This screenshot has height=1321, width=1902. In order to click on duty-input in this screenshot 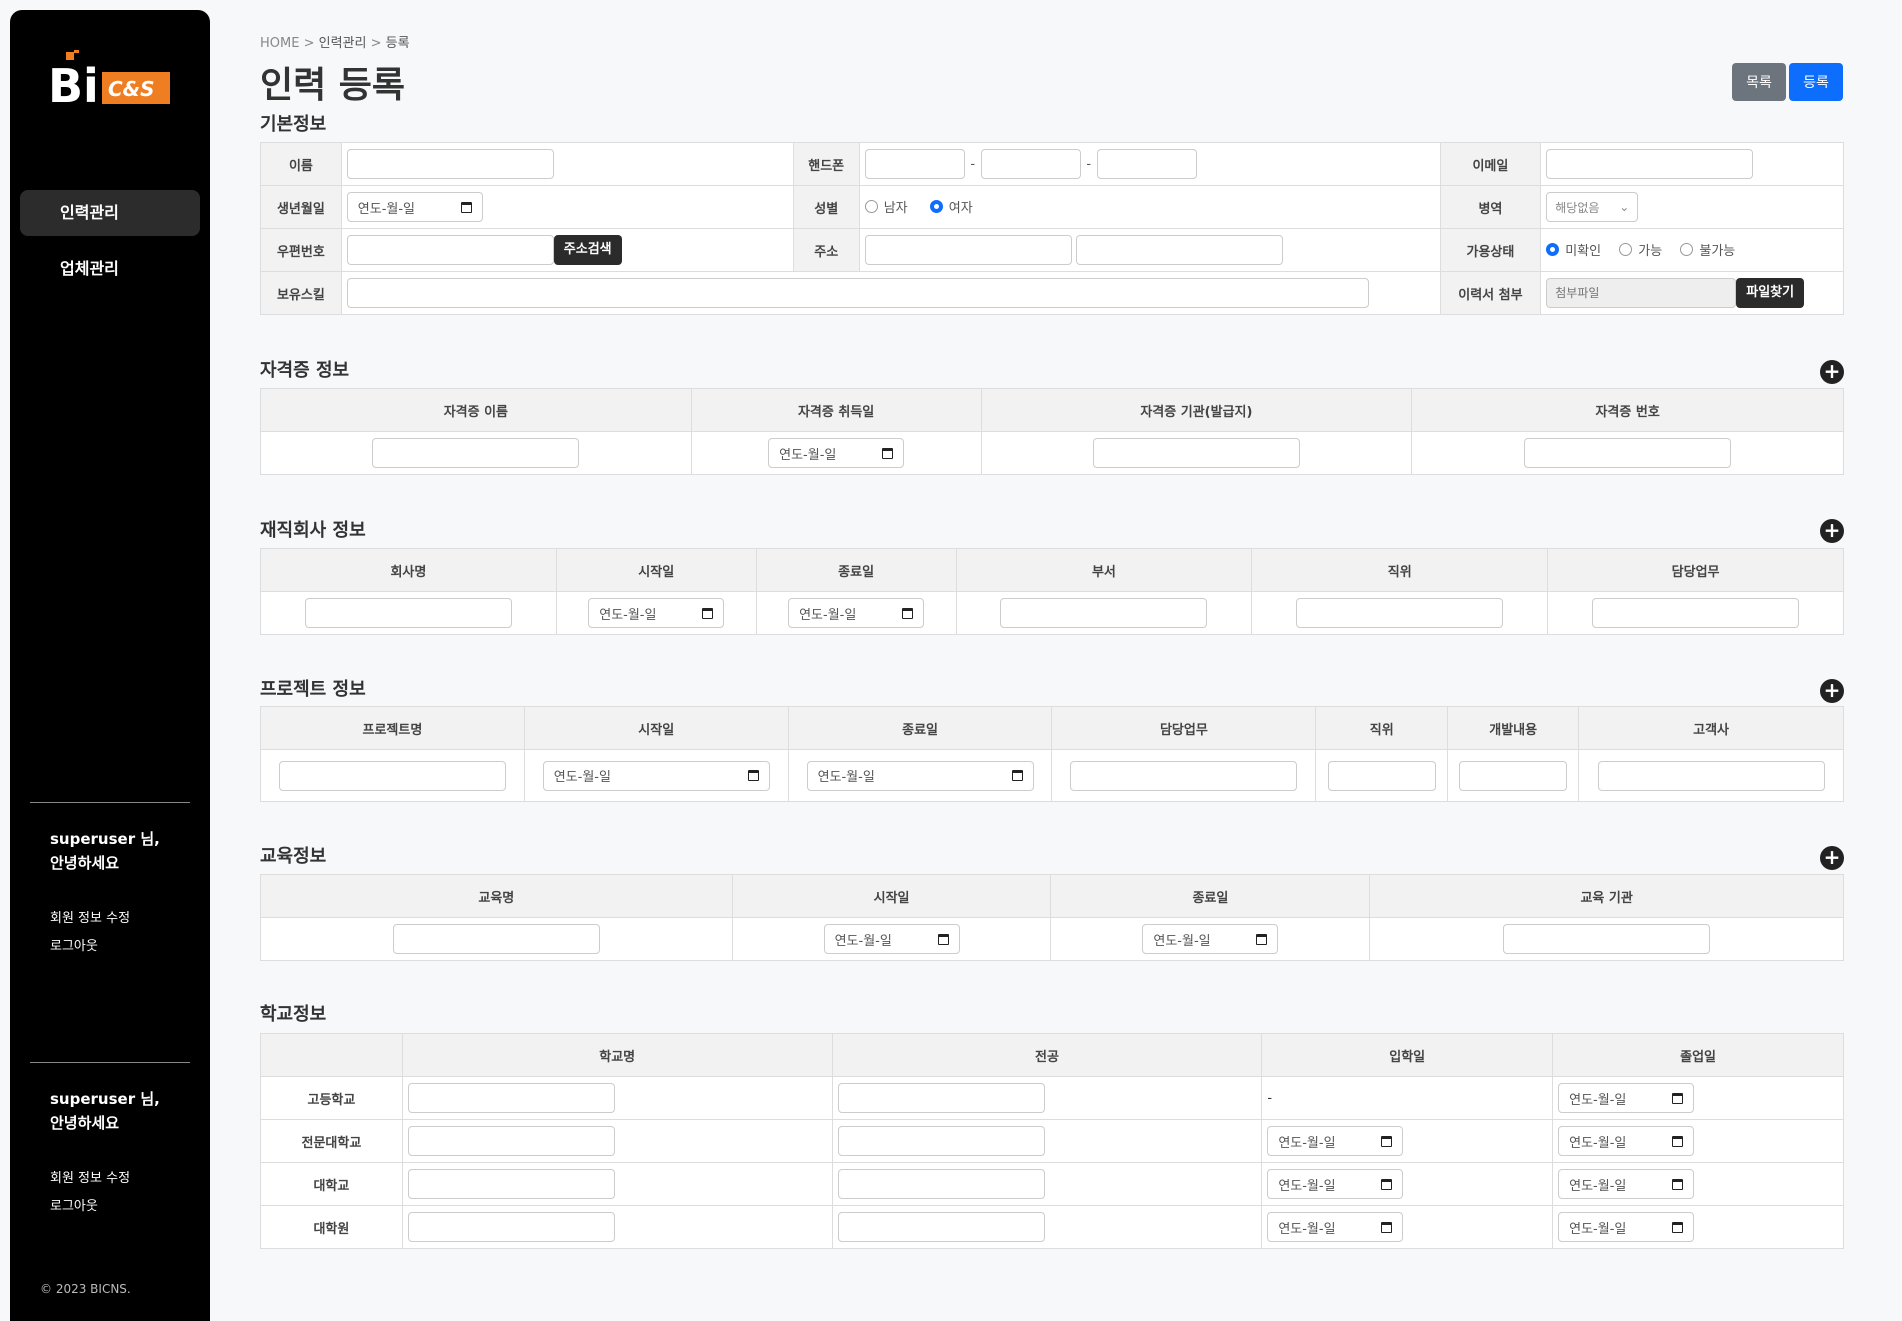, I will do `click(1696, 613)`.